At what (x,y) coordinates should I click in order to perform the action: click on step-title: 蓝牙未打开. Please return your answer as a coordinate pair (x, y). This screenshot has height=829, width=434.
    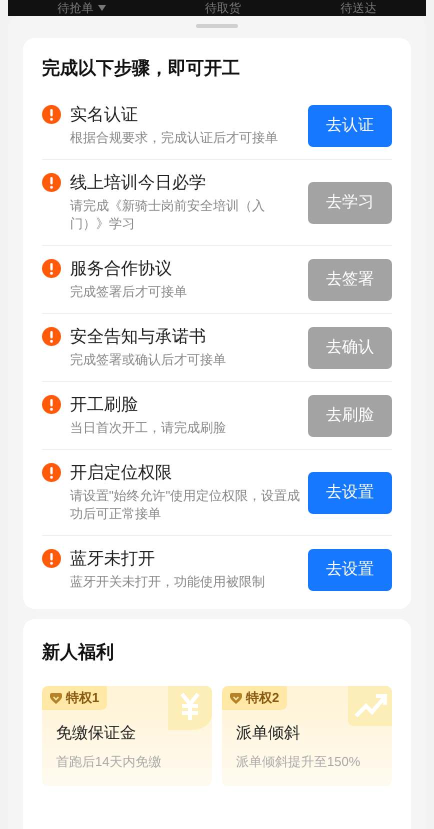
    Looking at the image, I should click on (113, 559).